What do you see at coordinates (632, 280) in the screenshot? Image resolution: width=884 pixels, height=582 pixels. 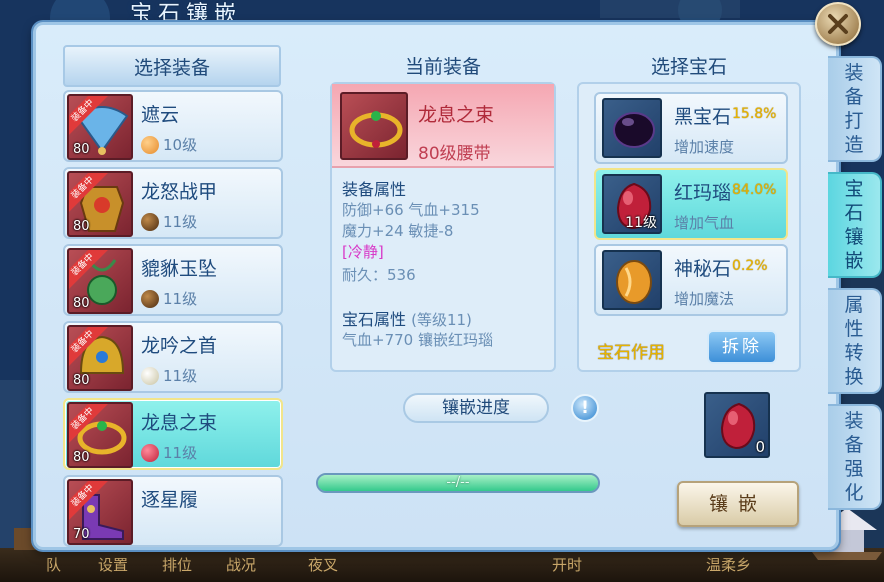 I see `mystic-stone-icon` at bounding box center [632, 280].